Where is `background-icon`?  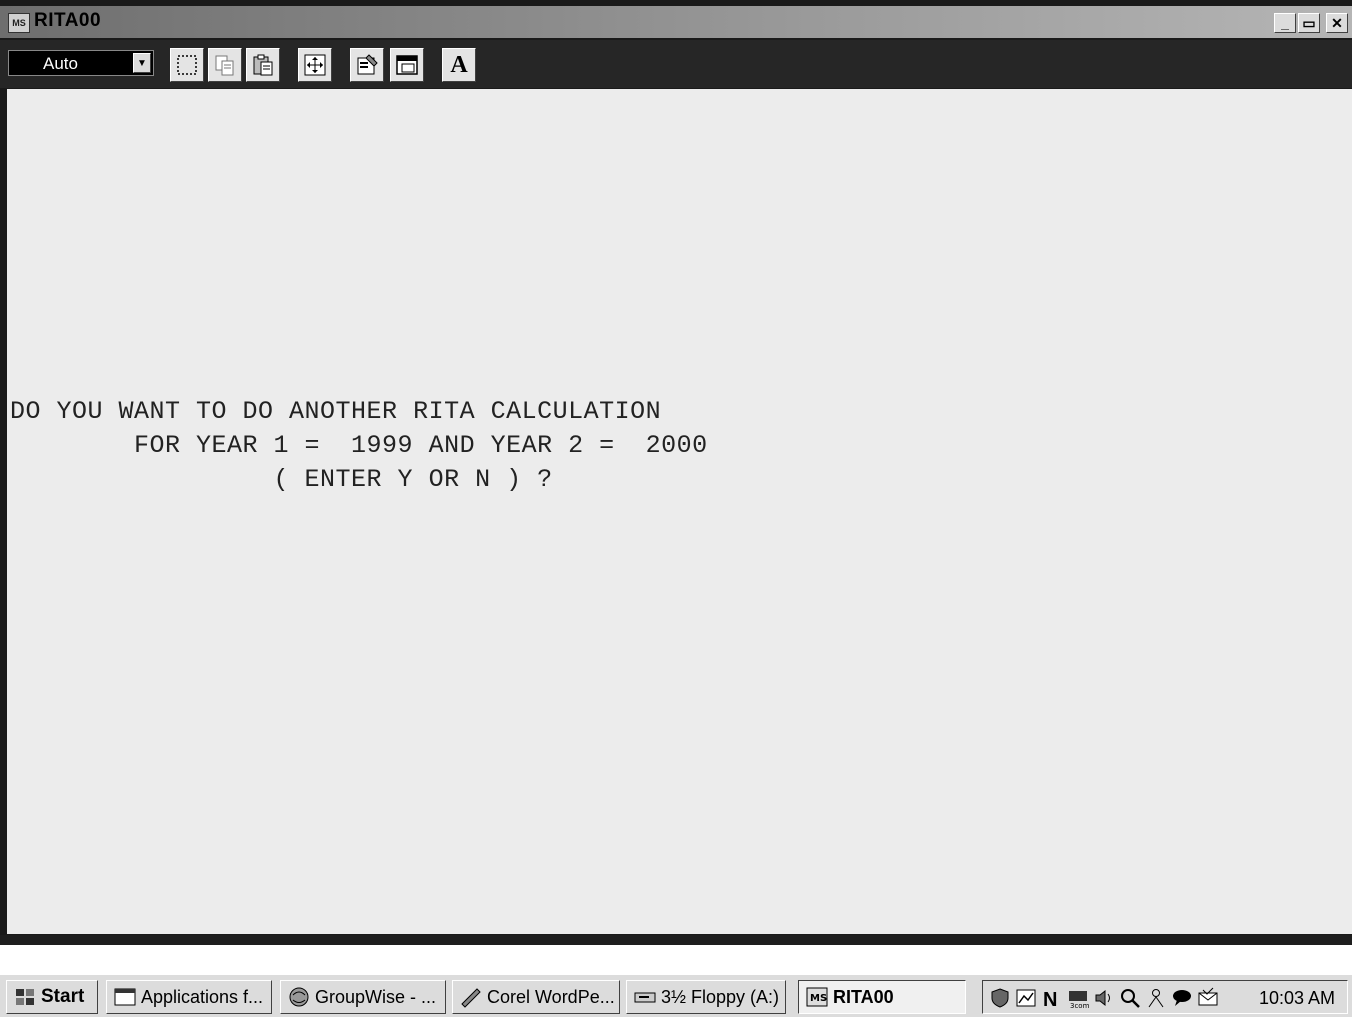
background-icon is located at coordinates (407, 65).